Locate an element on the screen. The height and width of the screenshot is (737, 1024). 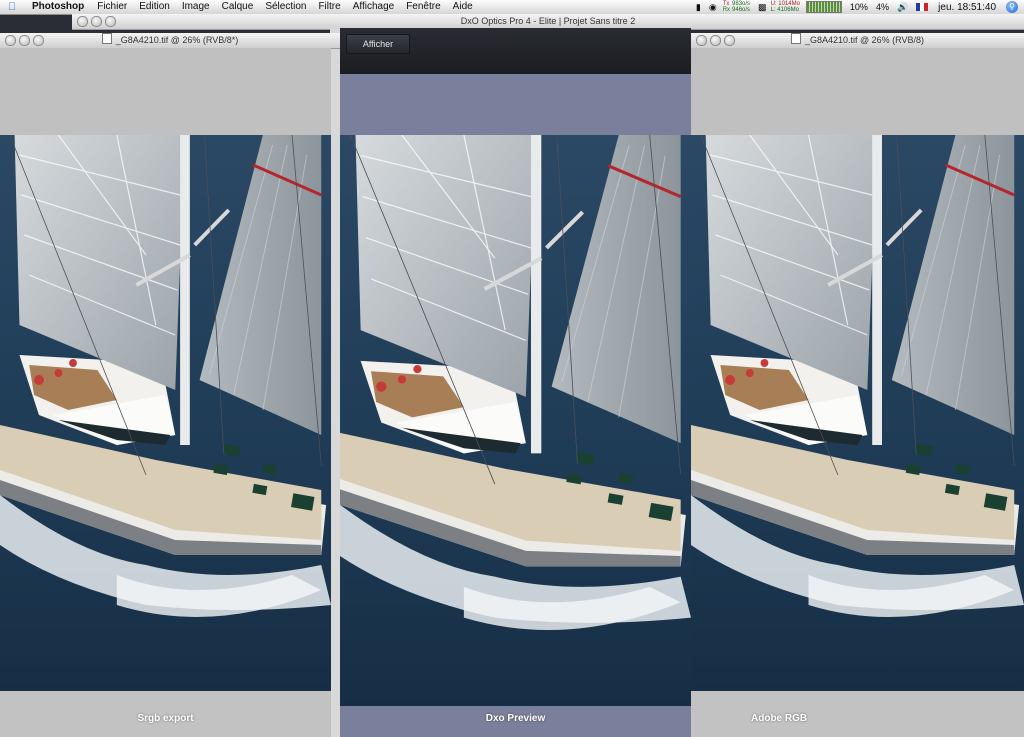
network-labels: Tx Rx is located at coordinates (726, 7).